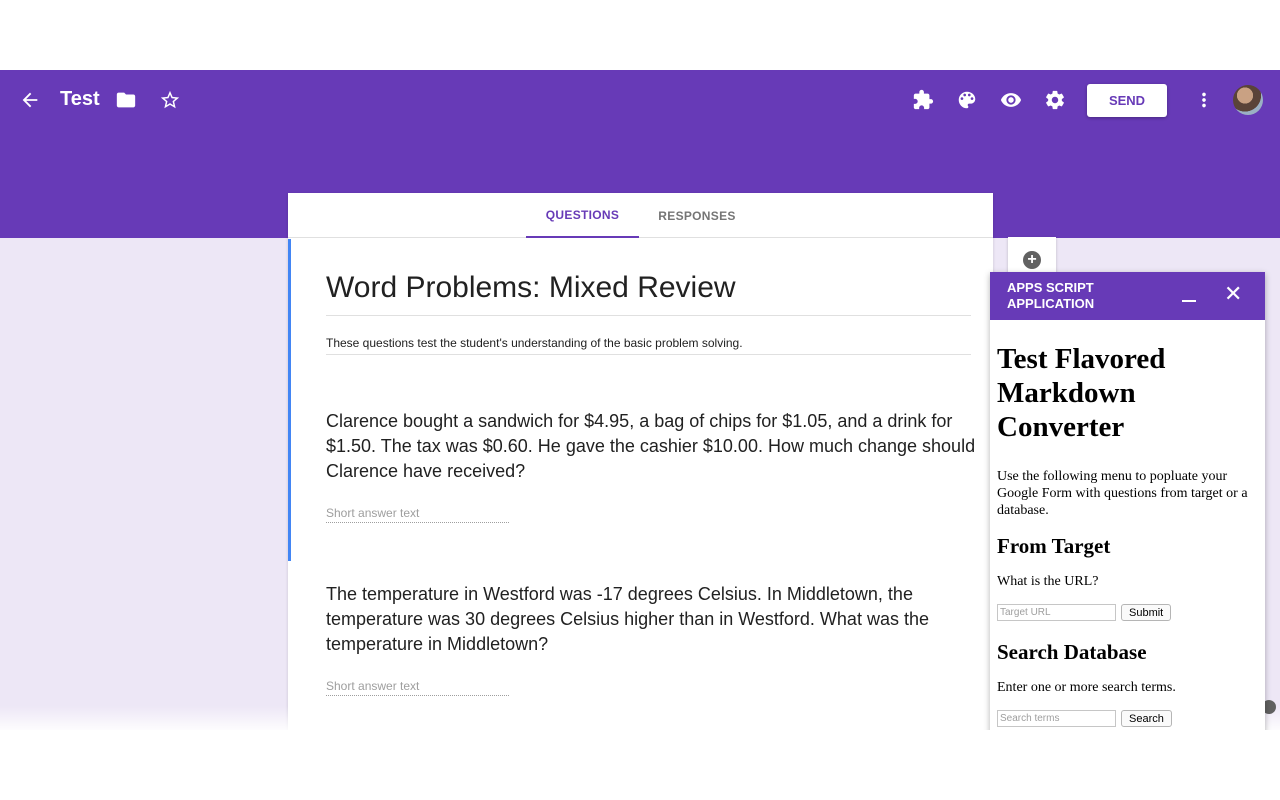  Describe the element at coordinates (170, 100) in the screenshot. I see `star-icon` at that location.